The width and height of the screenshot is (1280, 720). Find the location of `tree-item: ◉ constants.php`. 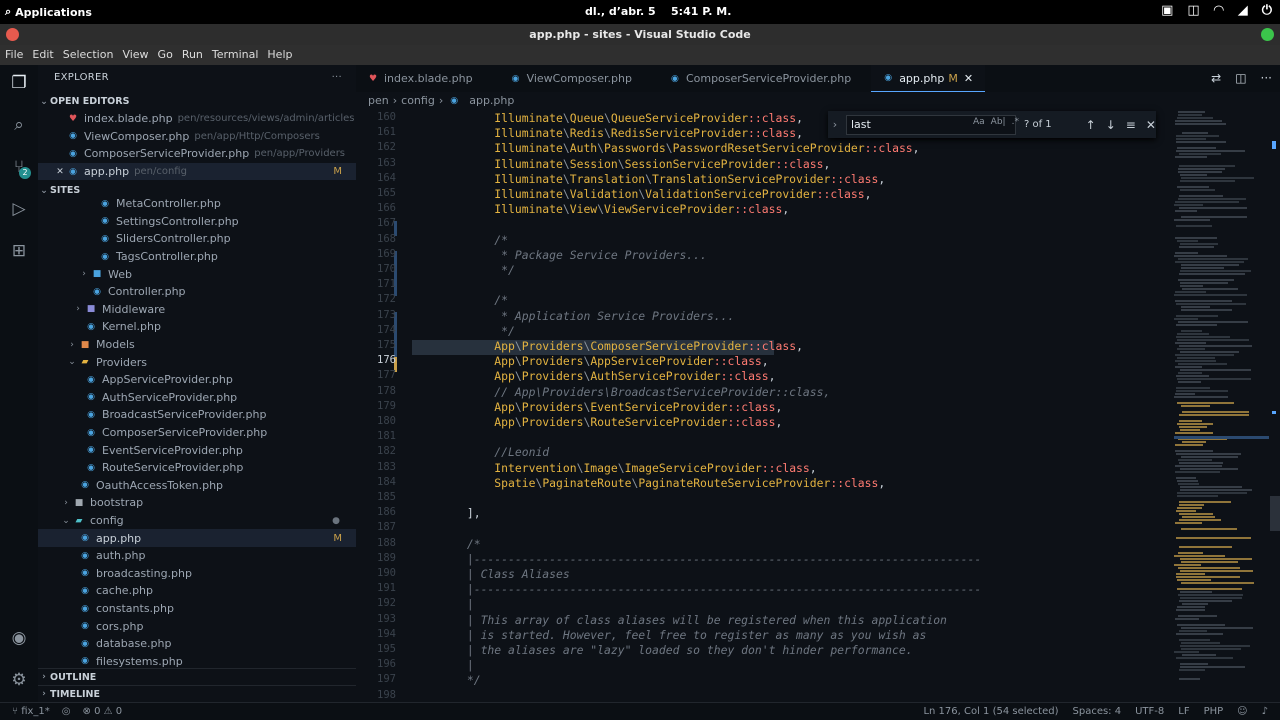

tree-item: ◉ constants.php is located at coordinates (197, 609).